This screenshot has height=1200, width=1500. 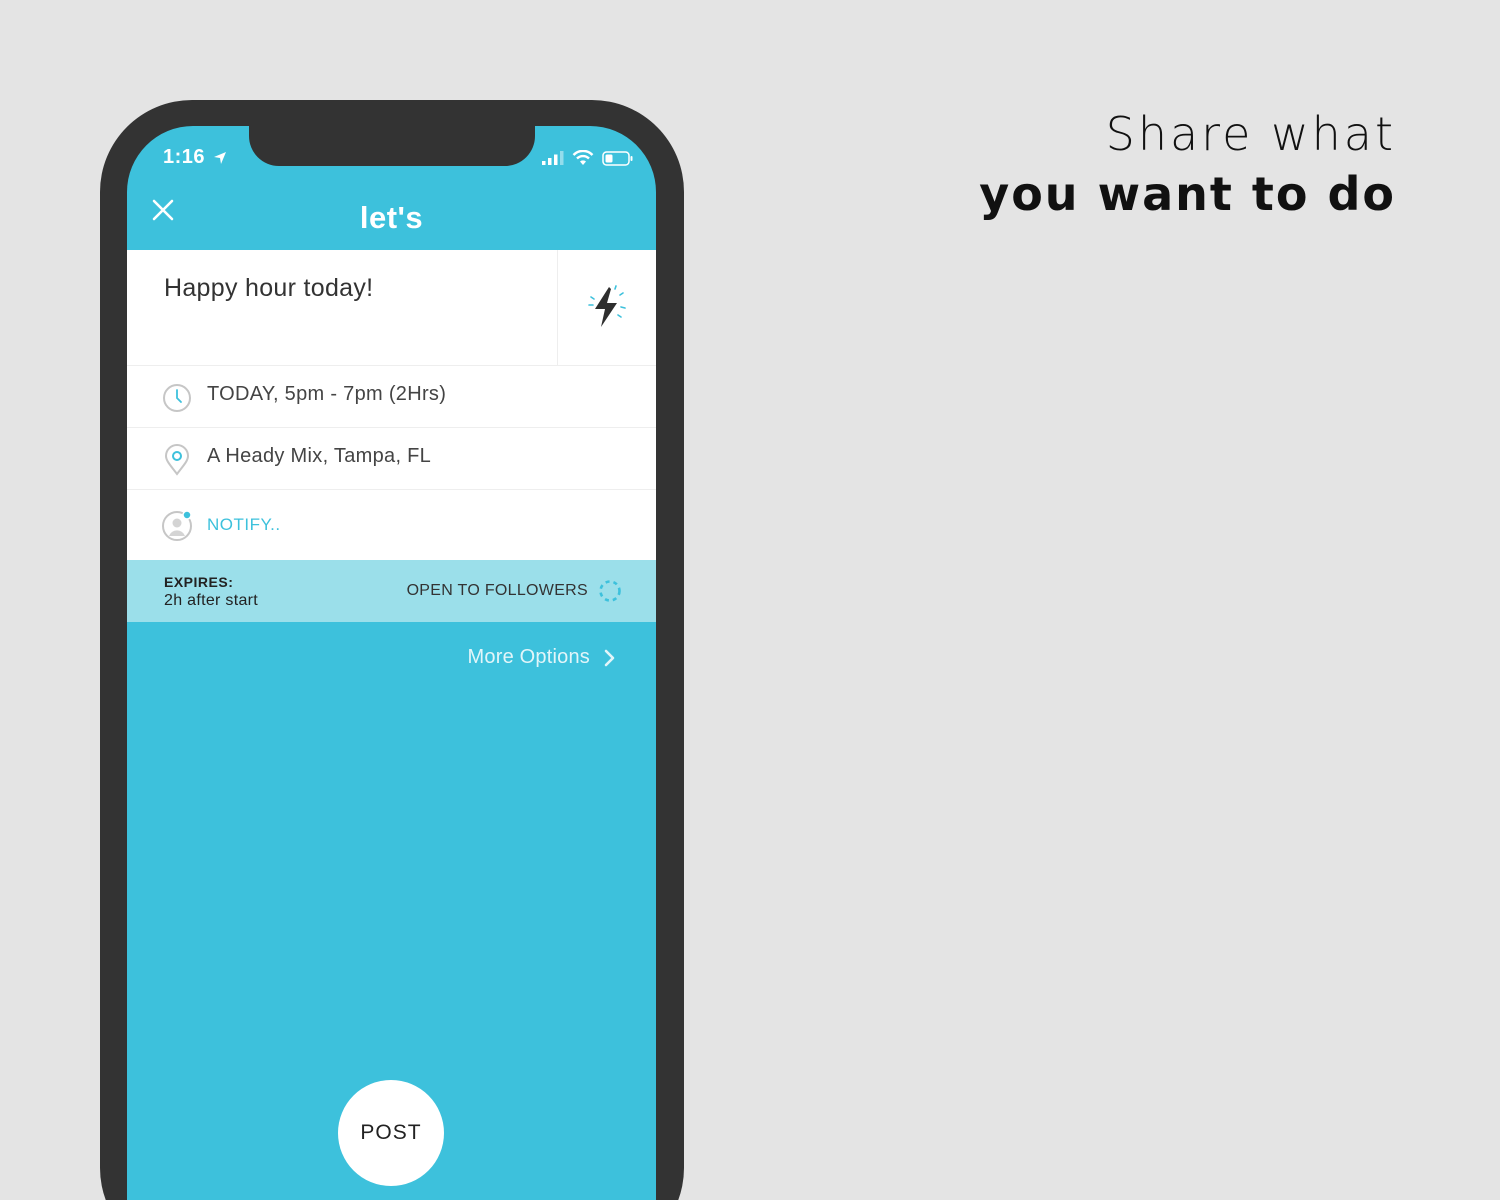 What do you see at coordinates (392, 146) in the screenshot?
I see `phone-notch` at bounding box center [392, 146].